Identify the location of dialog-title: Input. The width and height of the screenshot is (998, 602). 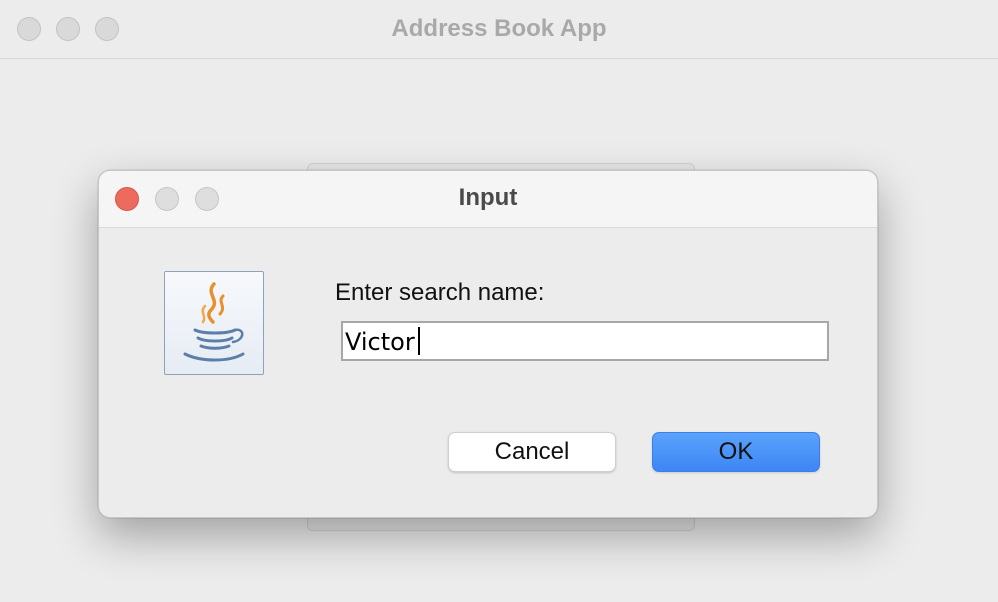
(488, 197).